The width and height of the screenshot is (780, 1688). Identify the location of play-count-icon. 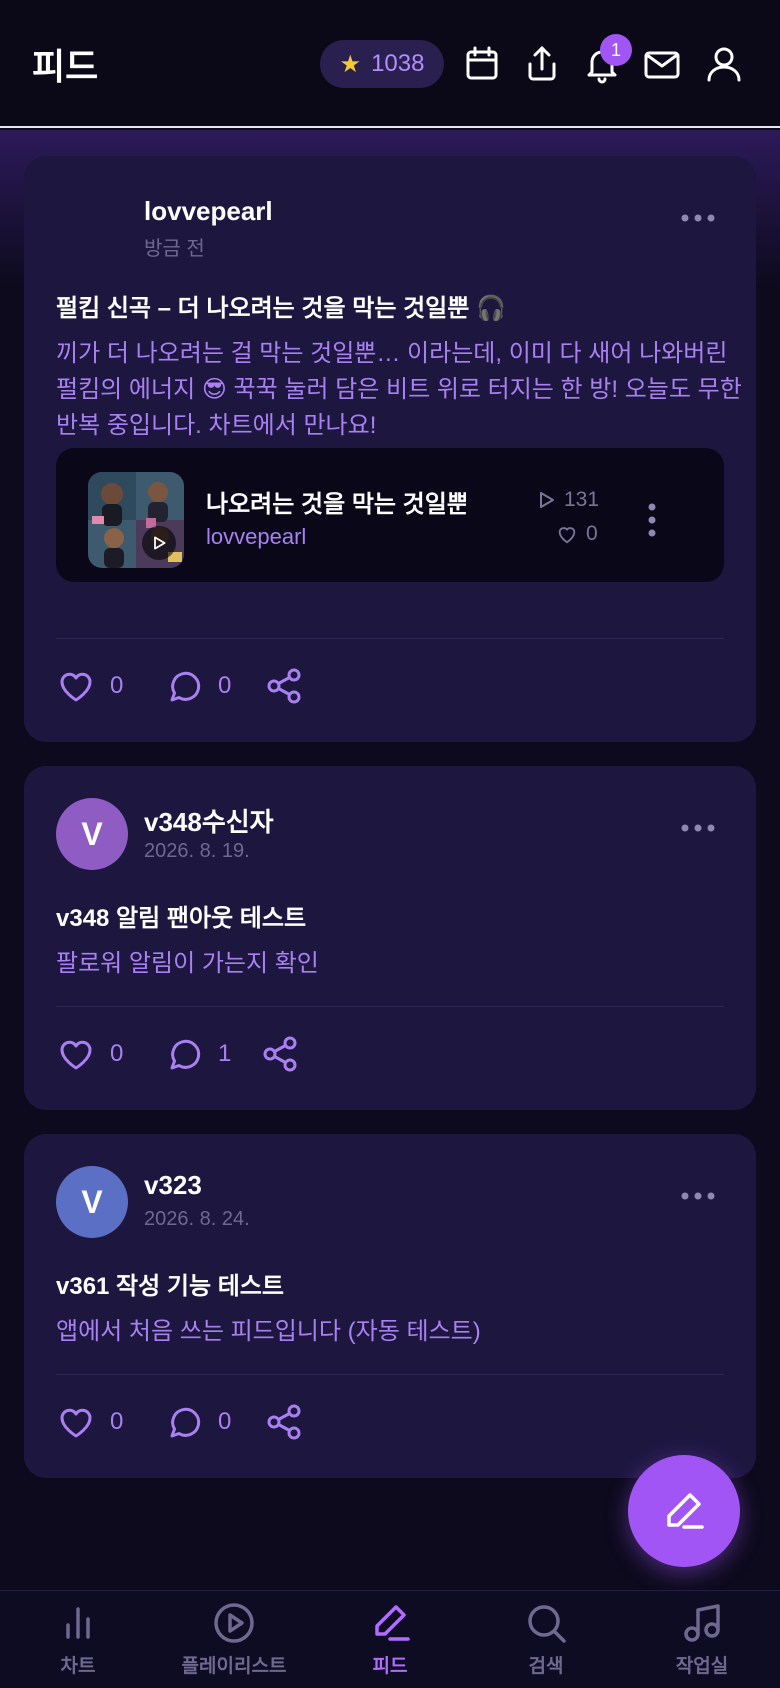
(547, 500).